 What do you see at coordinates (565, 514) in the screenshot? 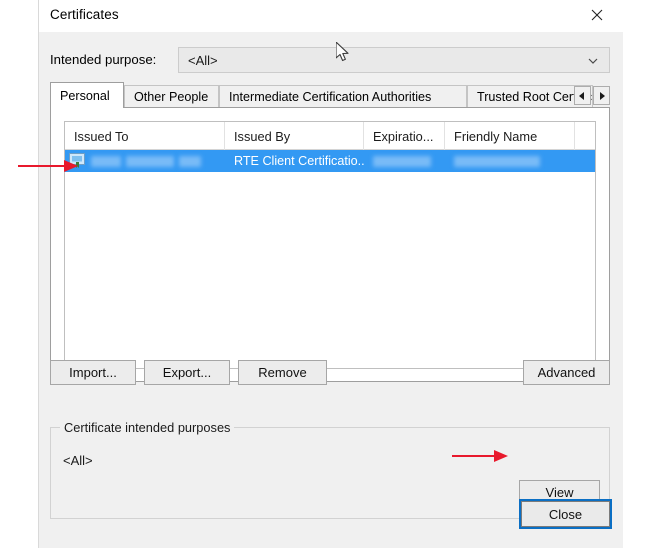
I see `close-button: Close` at bounding box center [565, 514].